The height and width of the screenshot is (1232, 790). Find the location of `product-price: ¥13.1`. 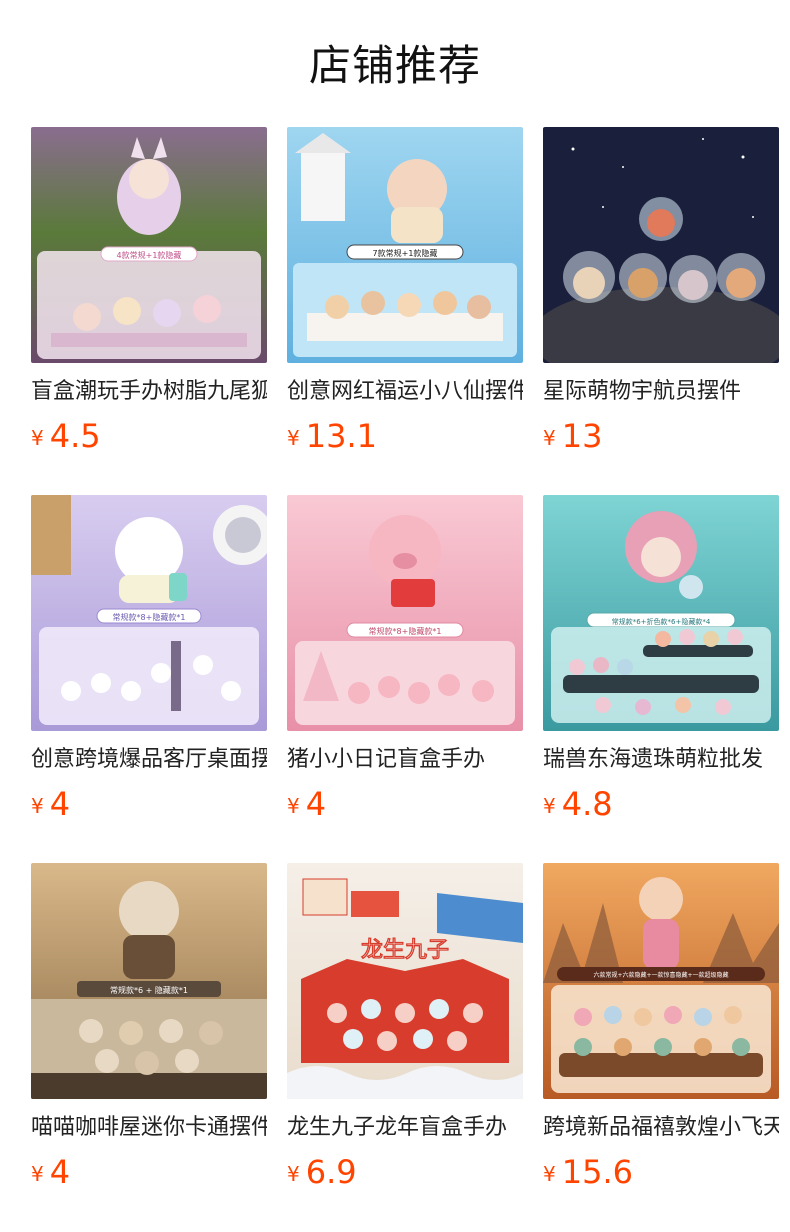

product-price: ¥13.1 is located at coordinates (332, 436).